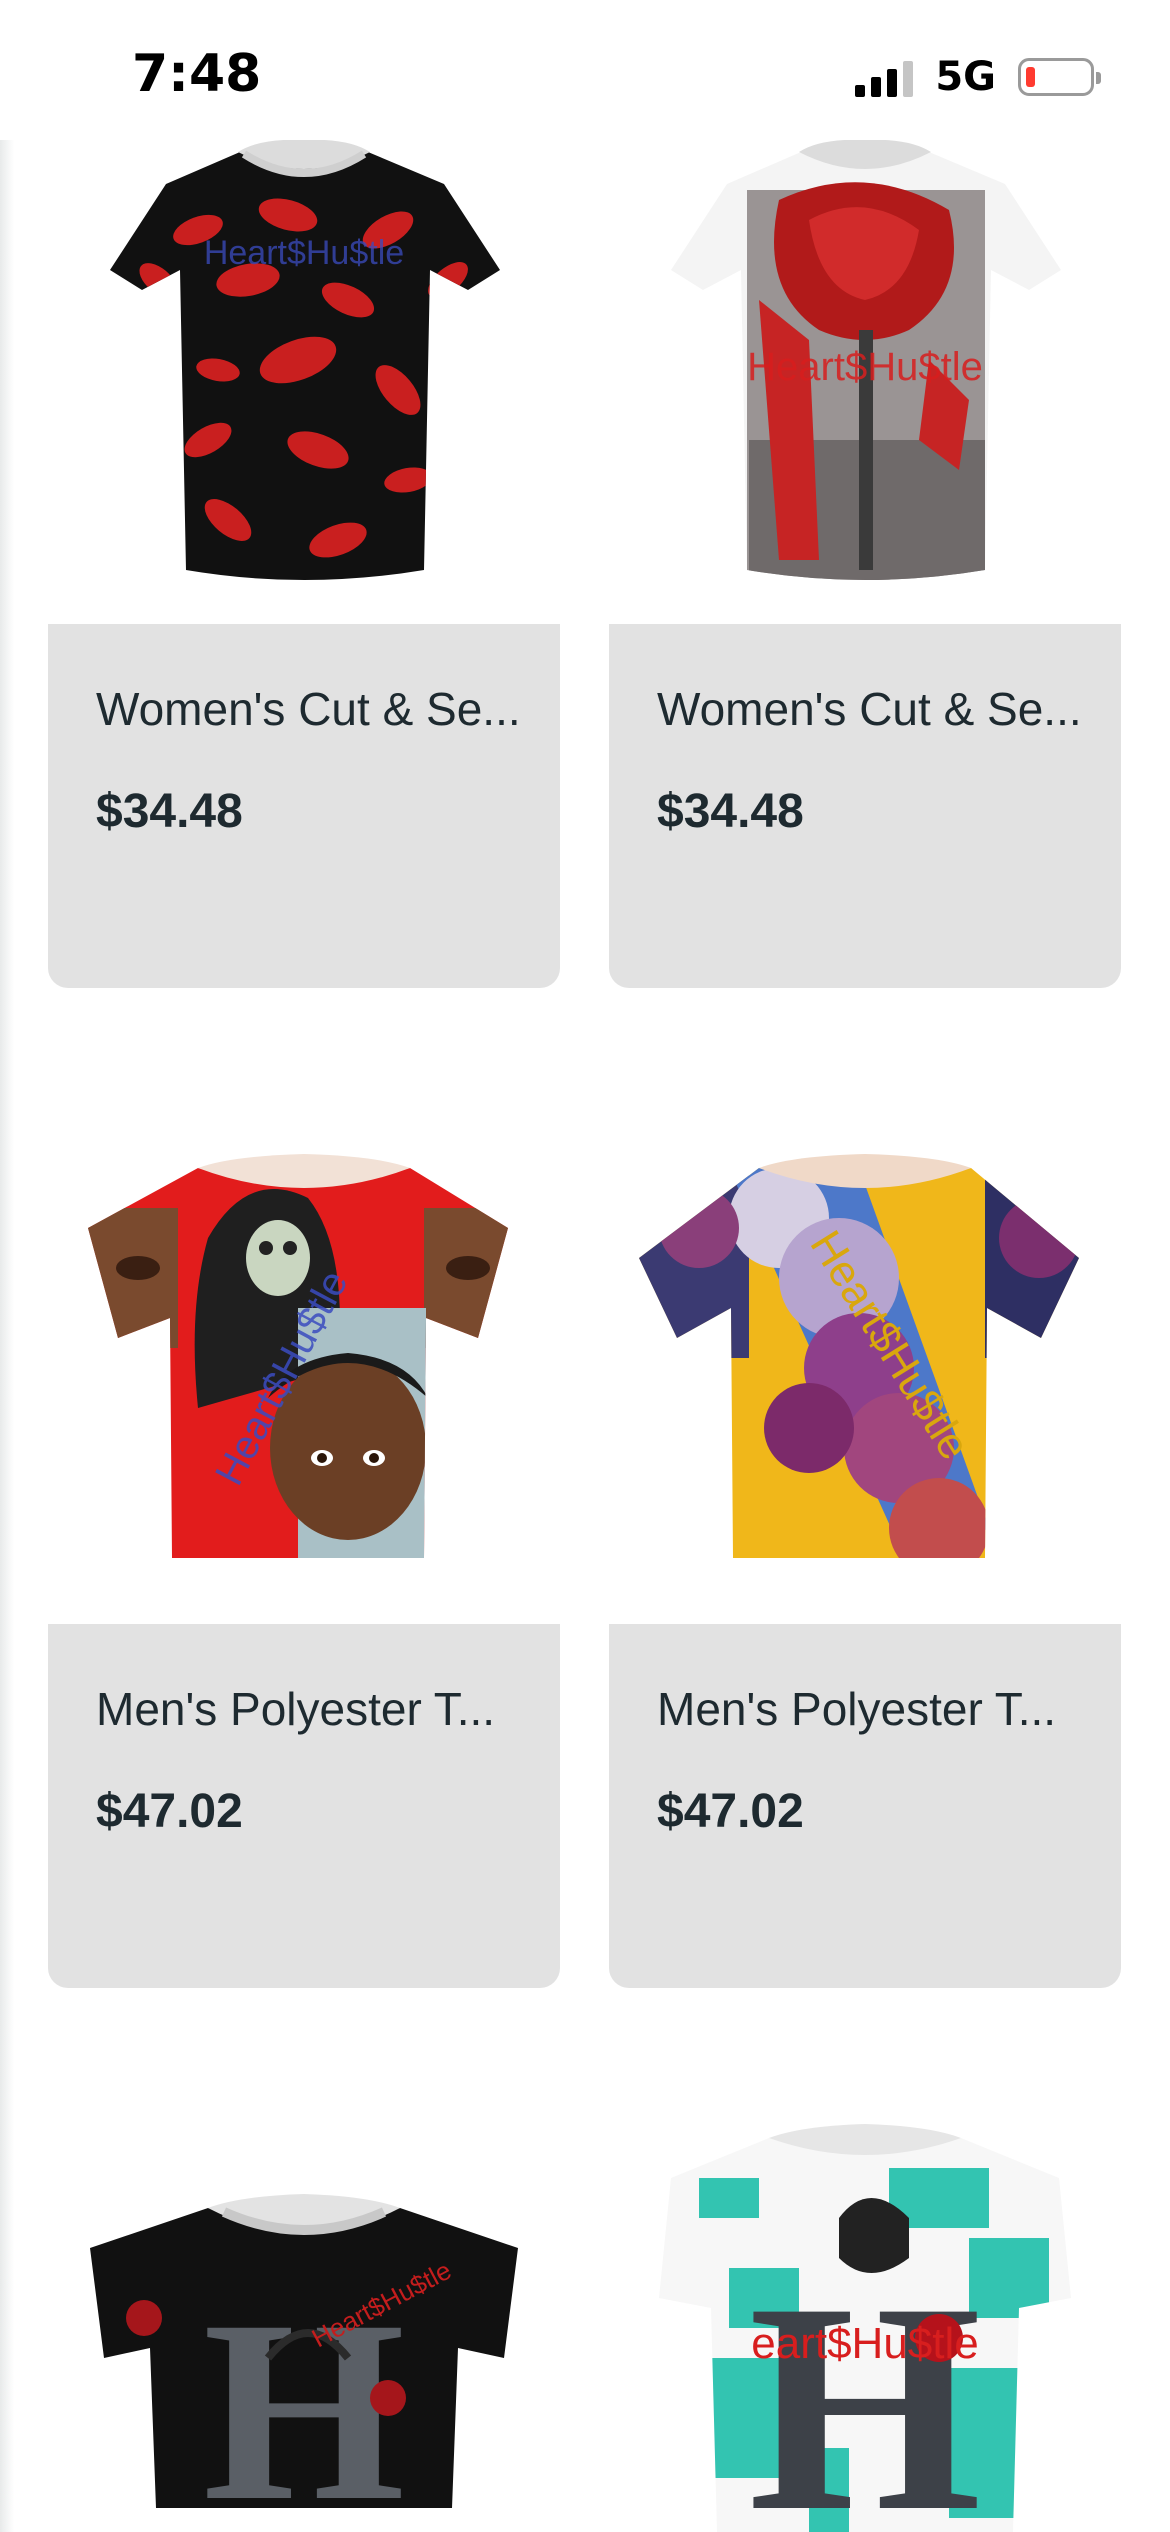 Image resolution: width=1170 pixels, height=2532 pixels. I want to click on black-letter-h-shirt-image: H Heart$Hu$tle, so click(304, 2363).